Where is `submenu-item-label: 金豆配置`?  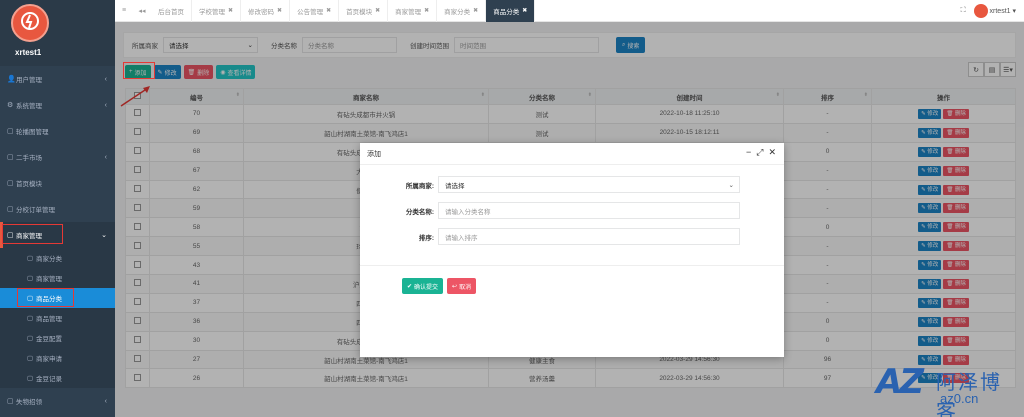
submenu-item-label: 金豆配置 is located at coordinates (49, 339).